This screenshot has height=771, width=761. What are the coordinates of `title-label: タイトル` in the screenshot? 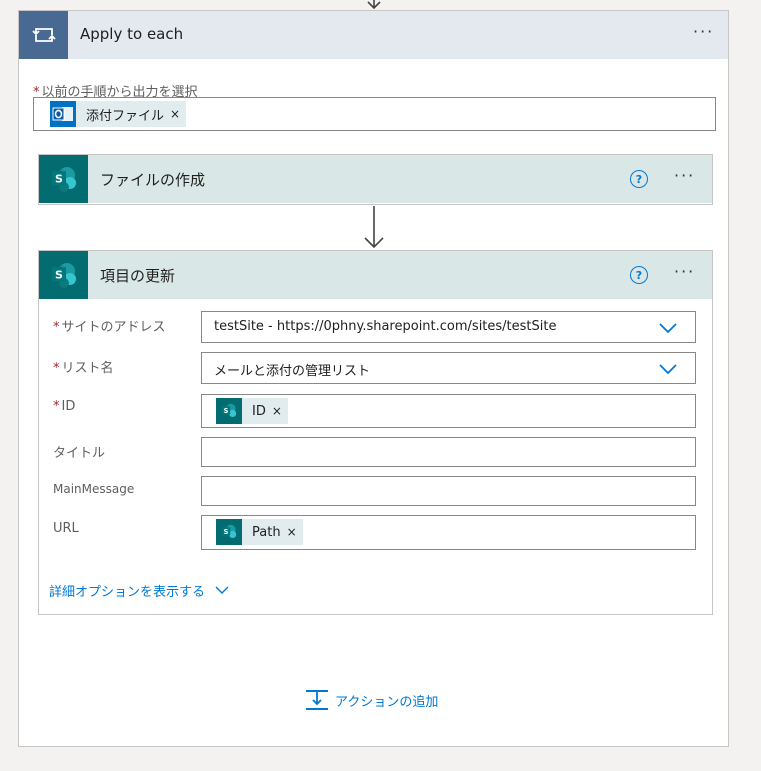 It's located at (79, 453).